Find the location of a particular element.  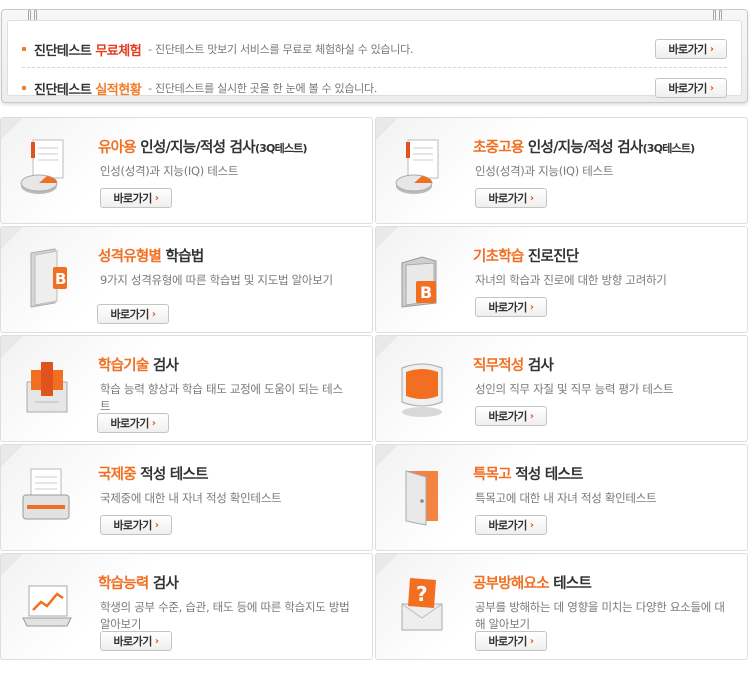

printer-icon is located at coordinates (46, 494).